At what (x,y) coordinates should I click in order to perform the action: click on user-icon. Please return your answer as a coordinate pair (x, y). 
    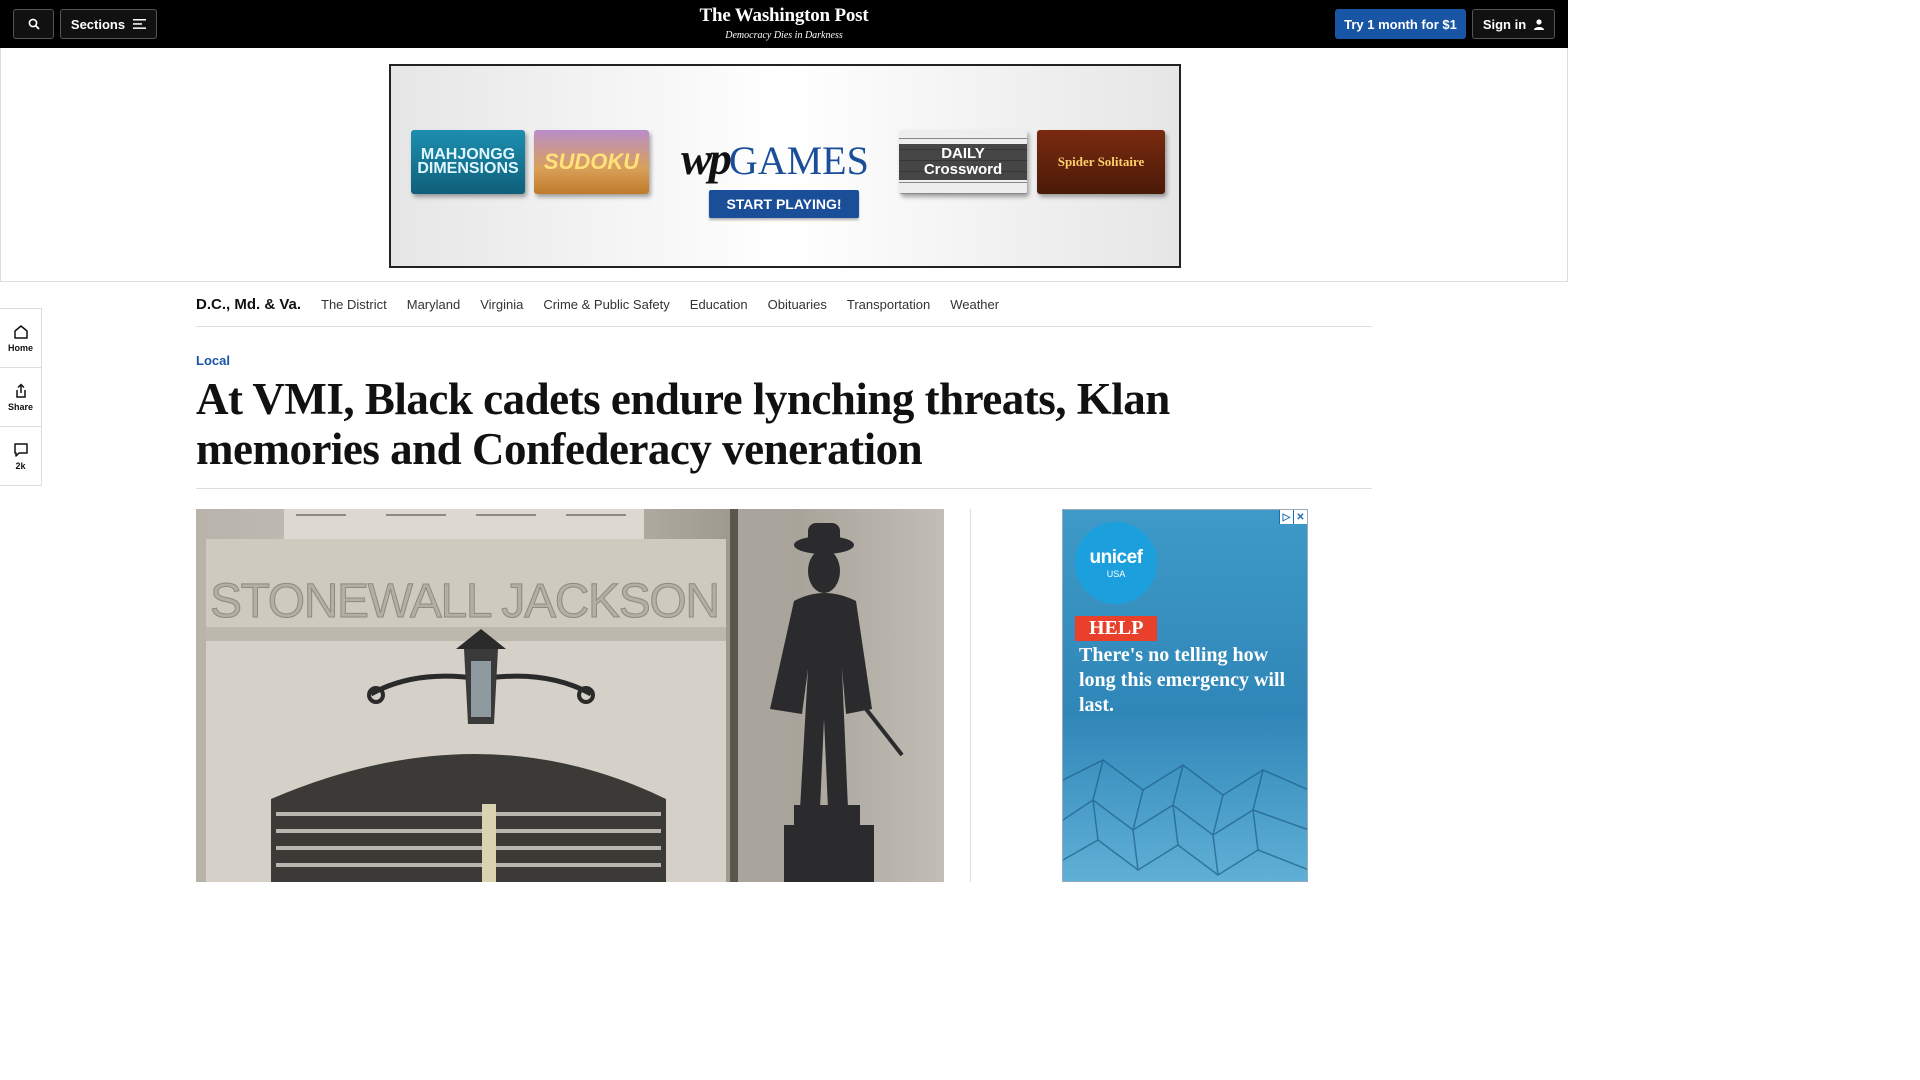
    Looking at the image, I should click on (1539, 24).